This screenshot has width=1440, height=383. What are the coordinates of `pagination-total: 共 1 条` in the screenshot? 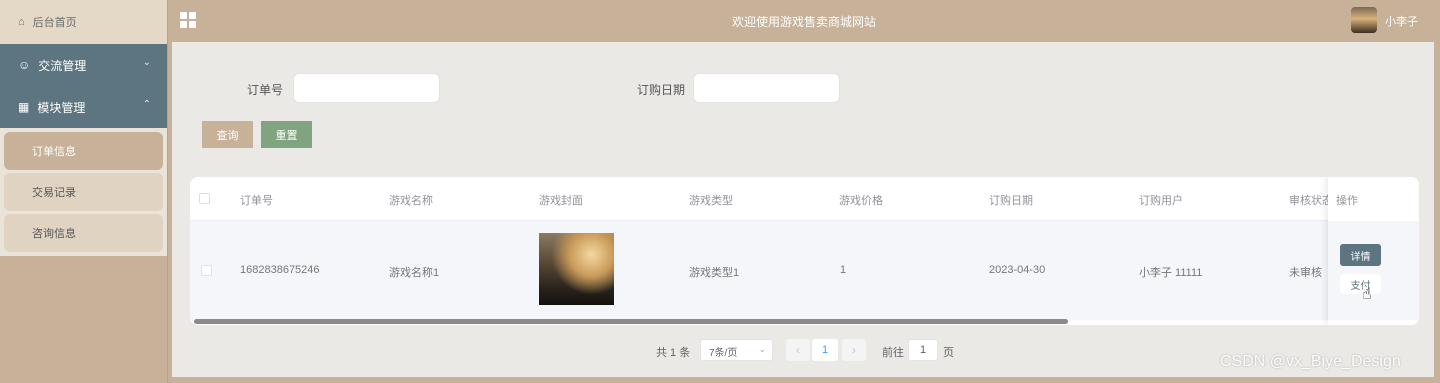 It's located at (673, 353).